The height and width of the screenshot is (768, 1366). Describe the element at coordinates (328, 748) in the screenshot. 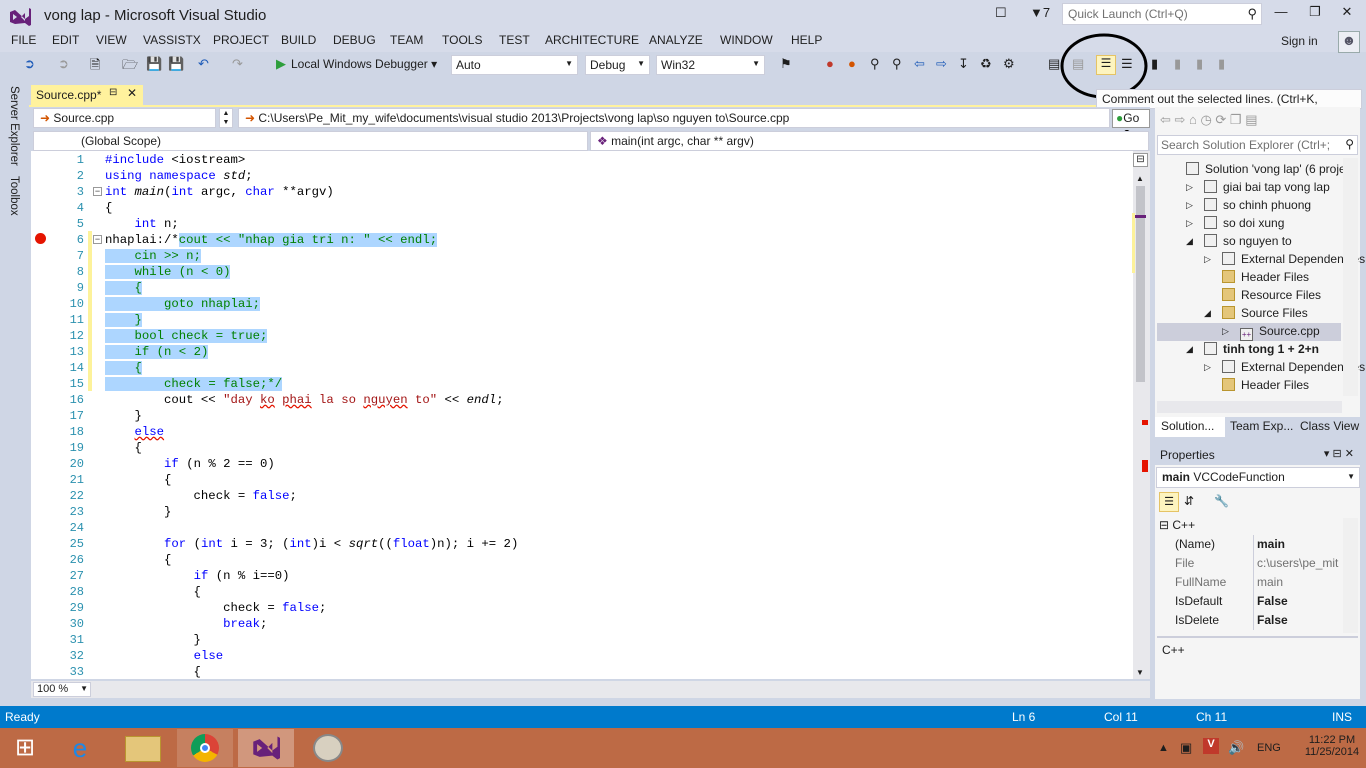

I see `paint-icon` at that location.